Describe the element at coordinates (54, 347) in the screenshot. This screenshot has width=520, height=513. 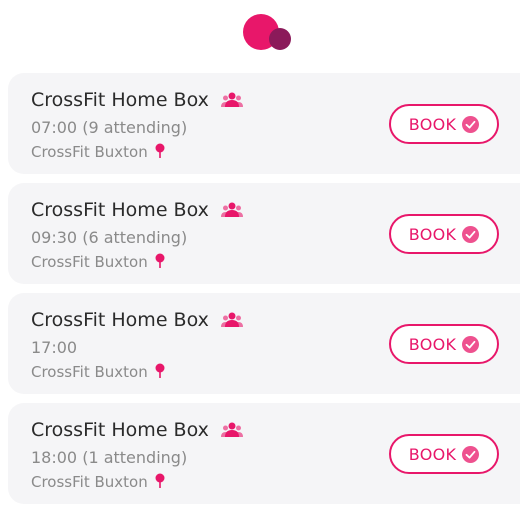
I see `class-time: 17:00` at that location.